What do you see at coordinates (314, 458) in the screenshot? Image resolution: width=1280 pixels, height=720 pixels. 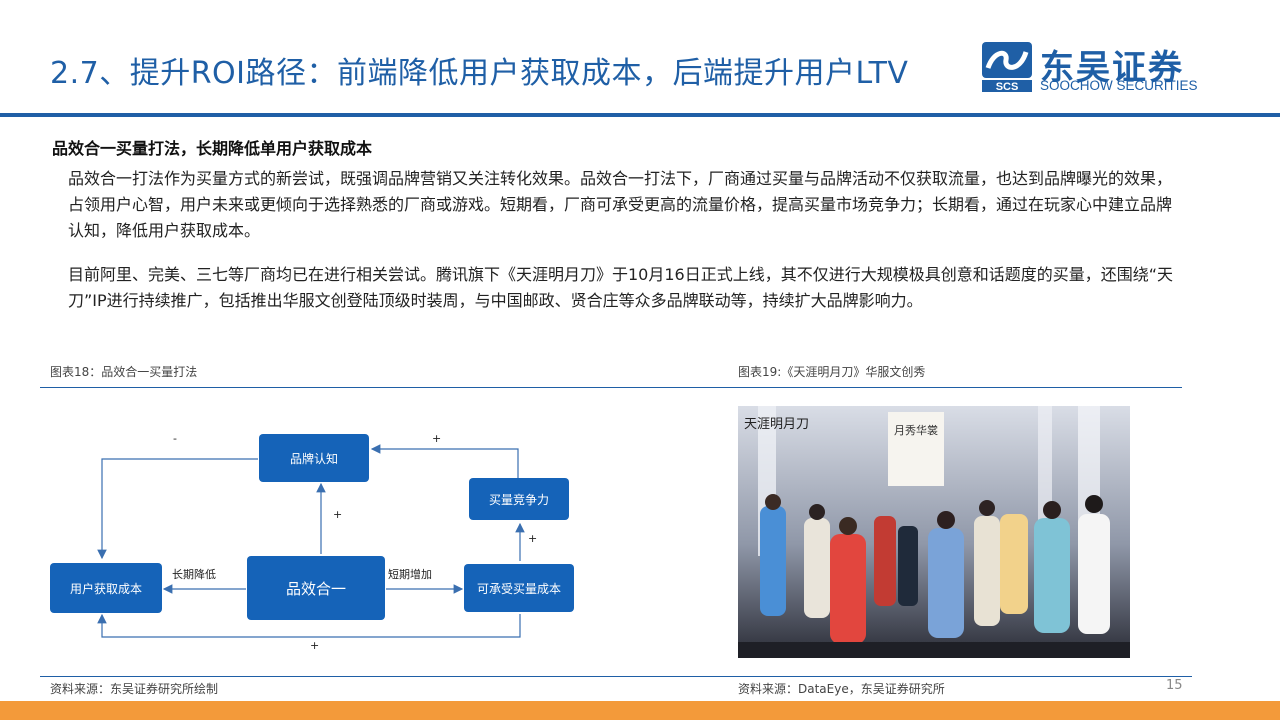 I see `box-brand-awareness: 品牌认知` at bounding box center [314, 458].